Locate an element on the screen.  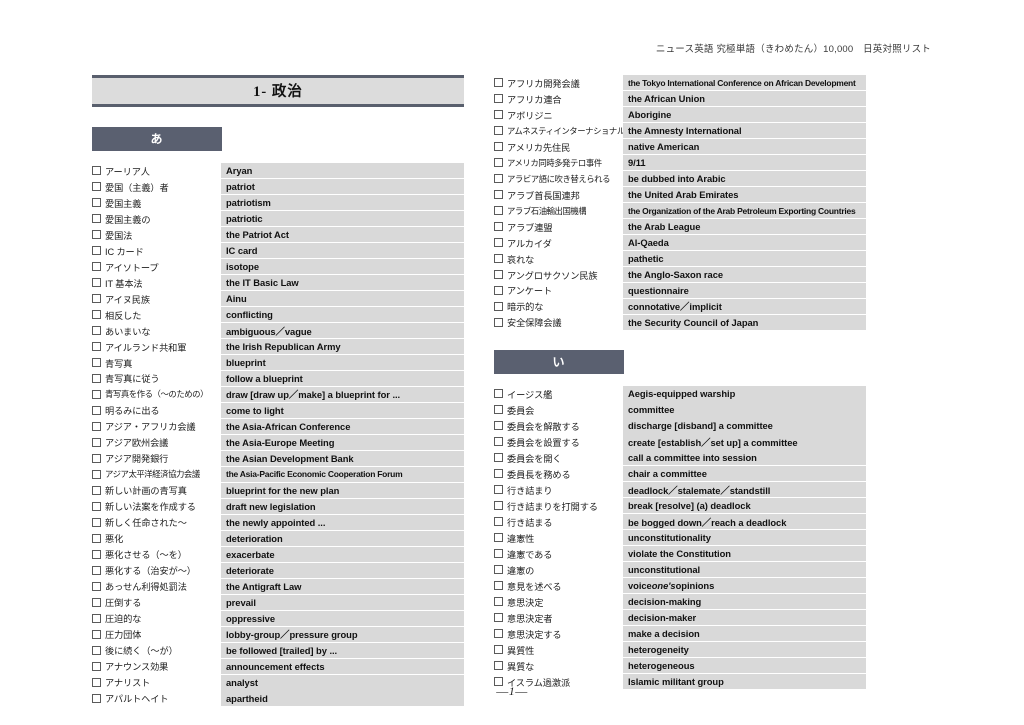
japanese-term-label: 新しい法案を作成する is located at coordinates (150, 507).